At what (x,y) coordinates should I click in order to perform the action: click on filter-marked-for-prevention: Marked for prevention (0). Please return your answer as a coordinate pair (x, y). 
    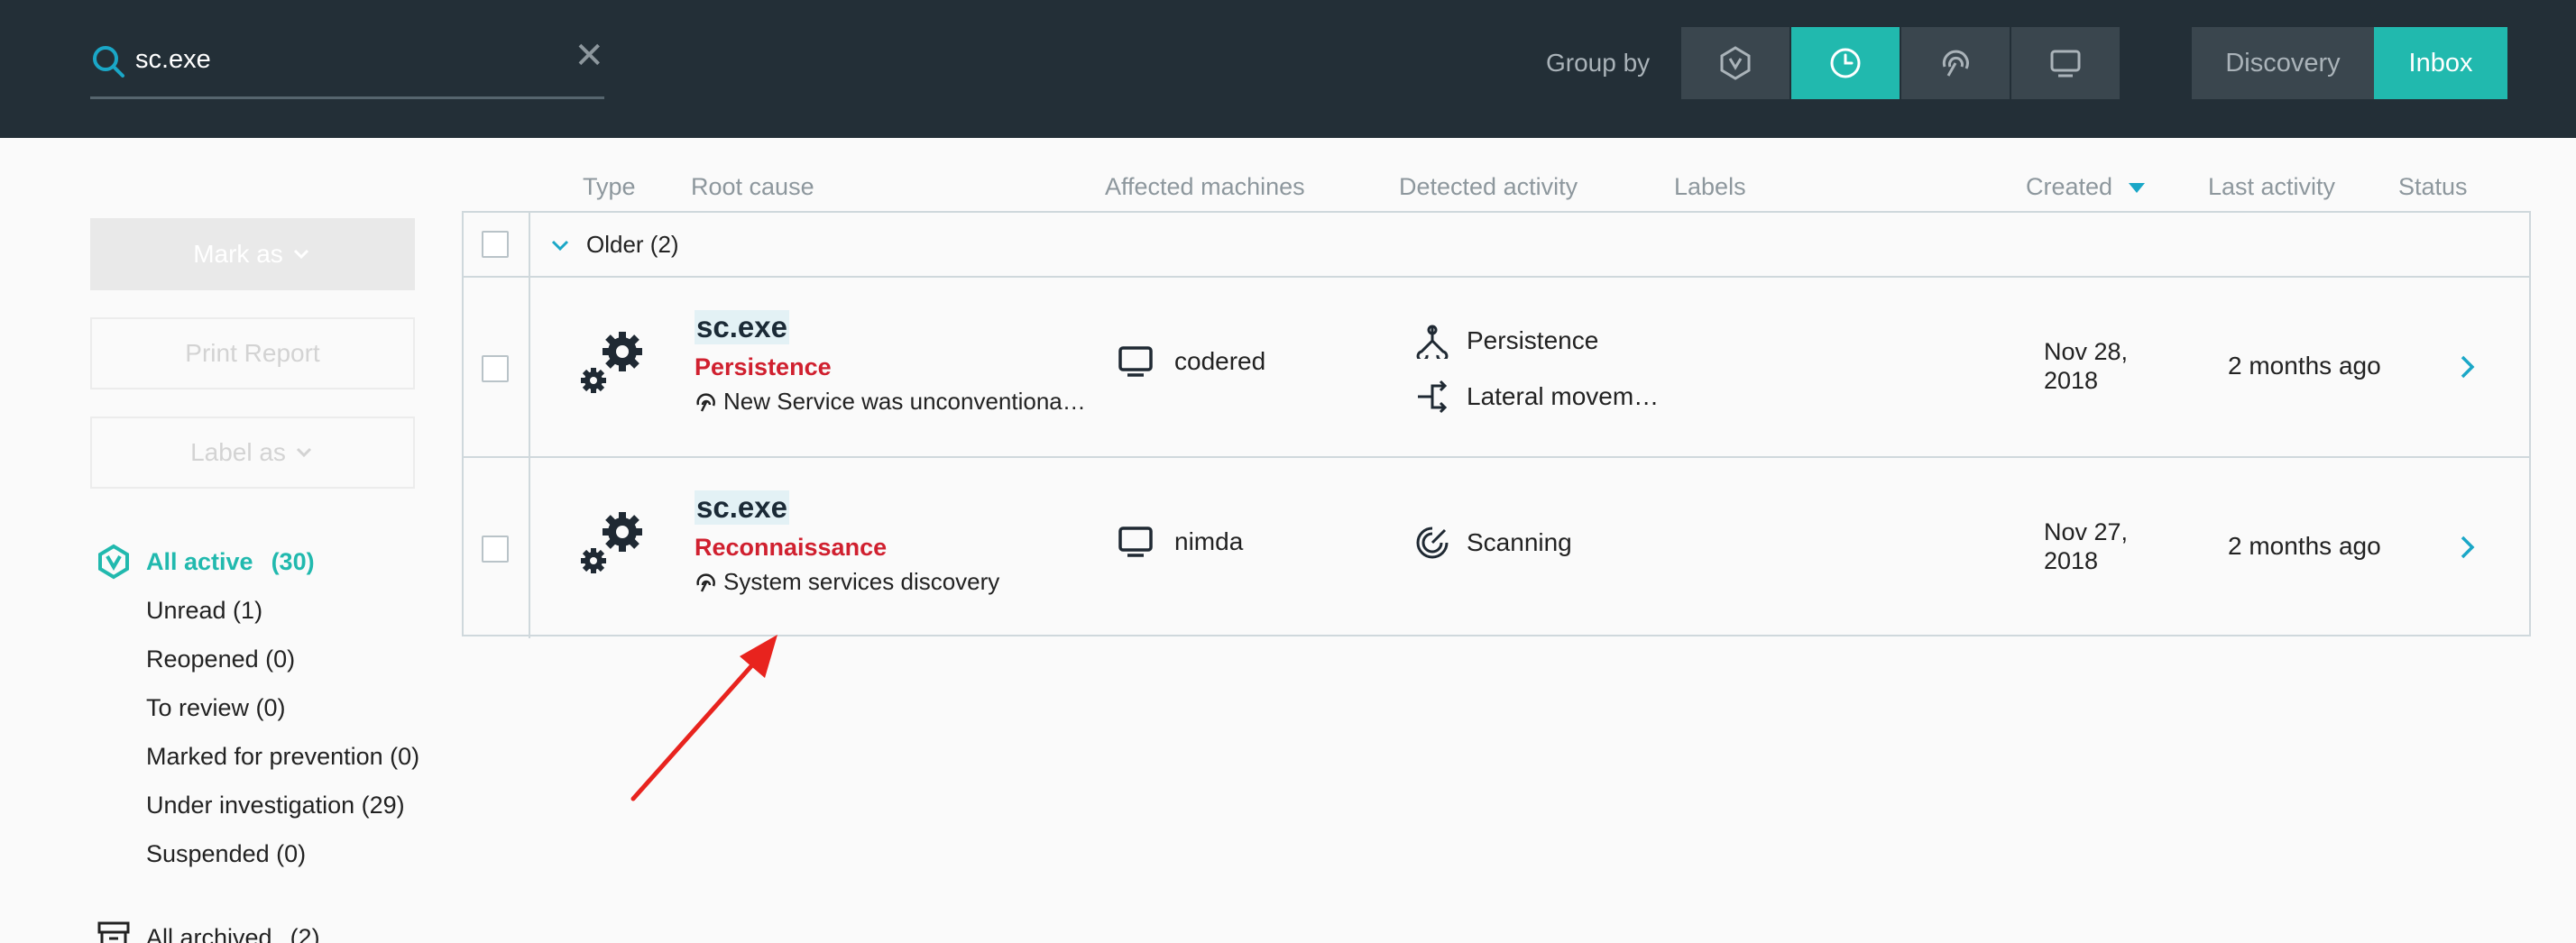
    Looking at the image, I should click on (282, 757).